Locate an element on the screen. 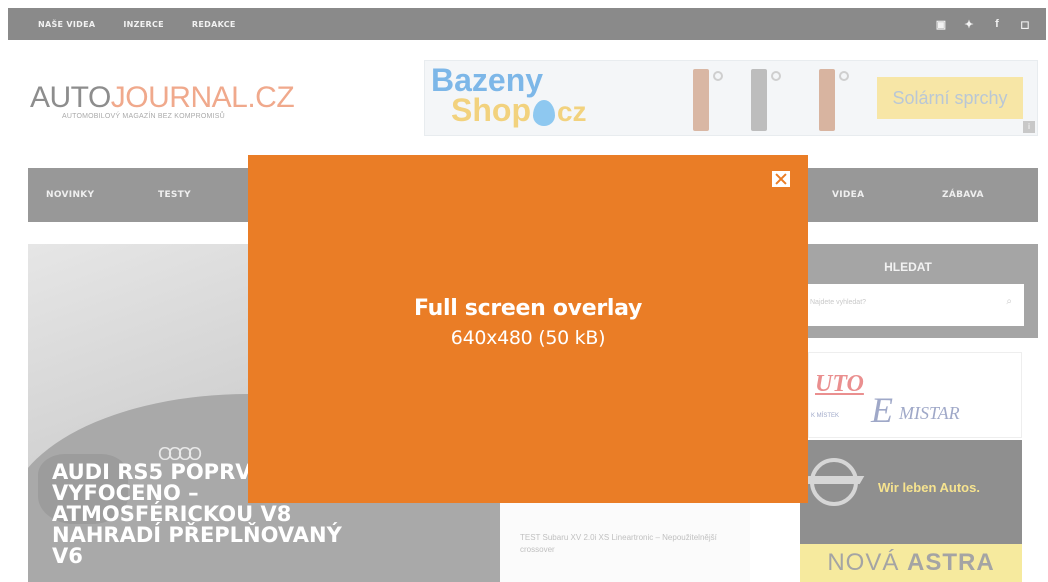  ad1-part3: MISTAR is located at coordinates (929, 413).